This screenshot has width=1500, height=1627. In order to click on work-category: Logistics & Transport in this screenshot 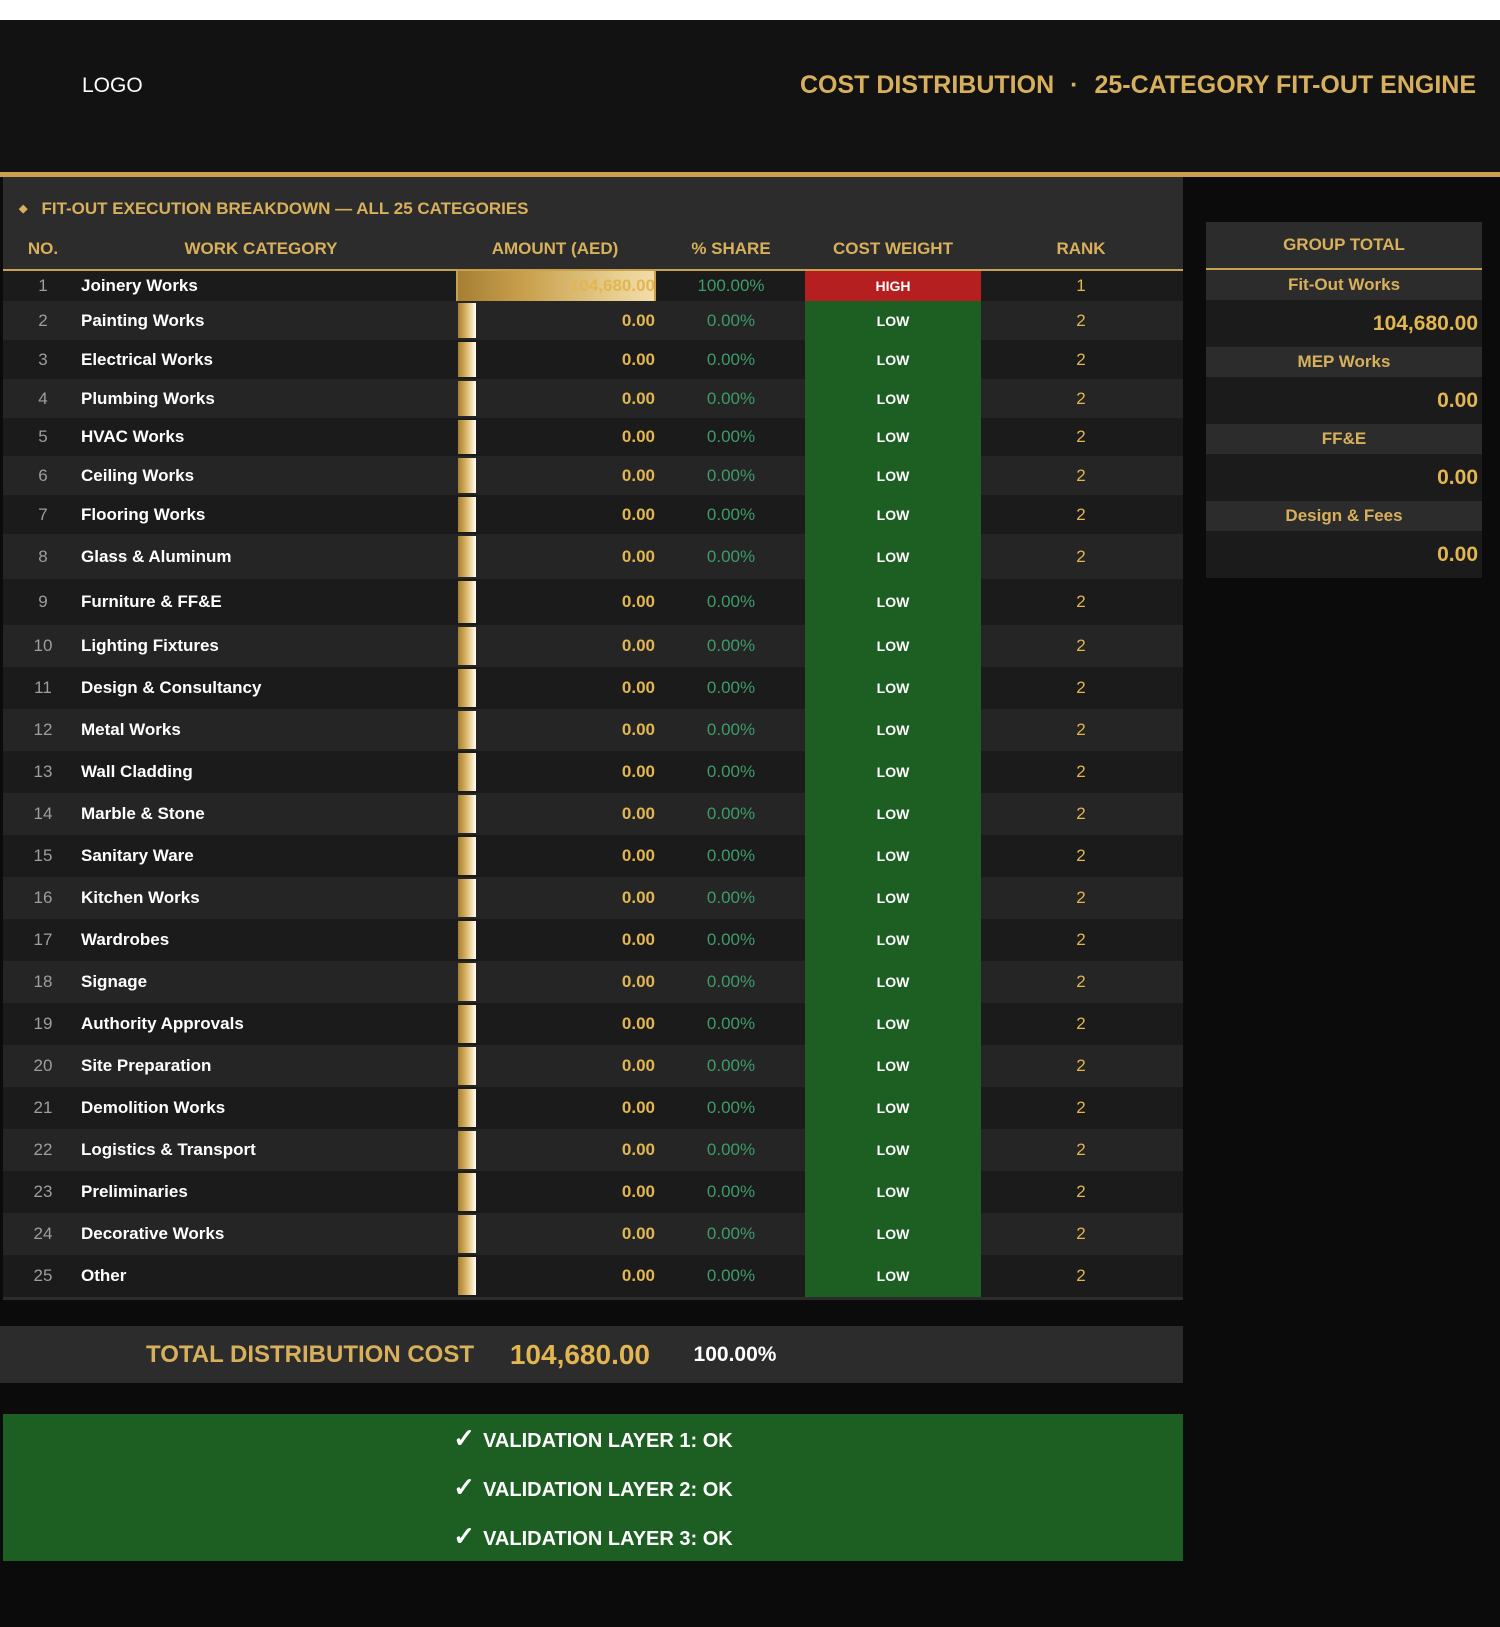, I will do `click(261, 1150)`.